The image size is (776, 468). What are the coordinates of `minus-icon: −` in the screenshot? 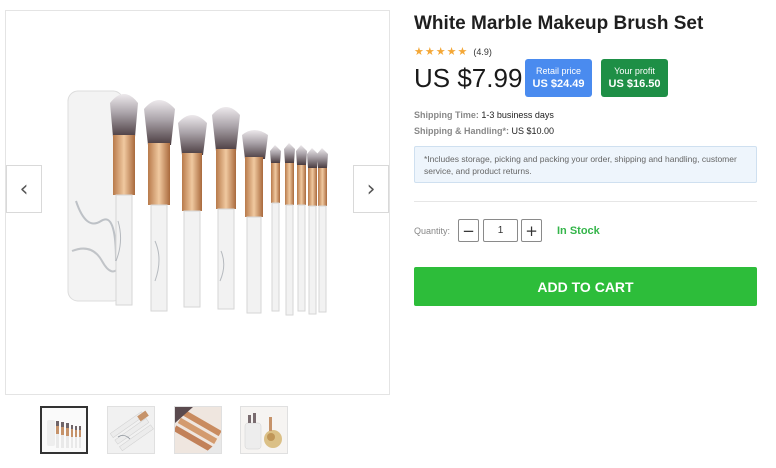 It's located at (468, 230).